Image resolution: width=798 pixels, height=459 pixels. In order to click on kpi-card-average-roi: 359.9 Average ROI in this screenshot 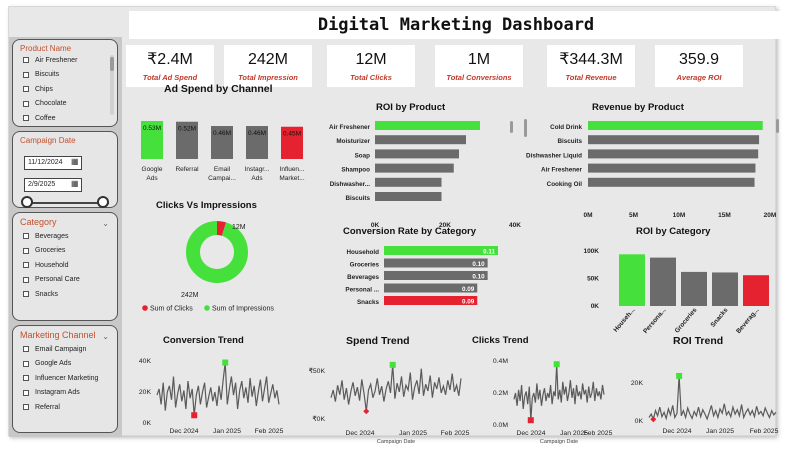, I will do `click(699, 66)`.